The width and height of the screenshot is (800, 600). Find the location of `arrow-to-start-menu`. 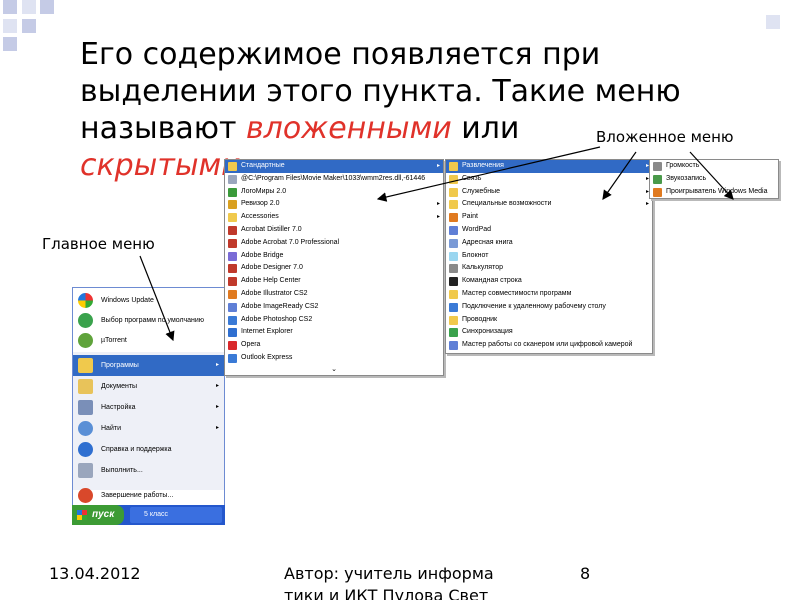

arrow-to-start-menu is located at coordinates (157, 298).